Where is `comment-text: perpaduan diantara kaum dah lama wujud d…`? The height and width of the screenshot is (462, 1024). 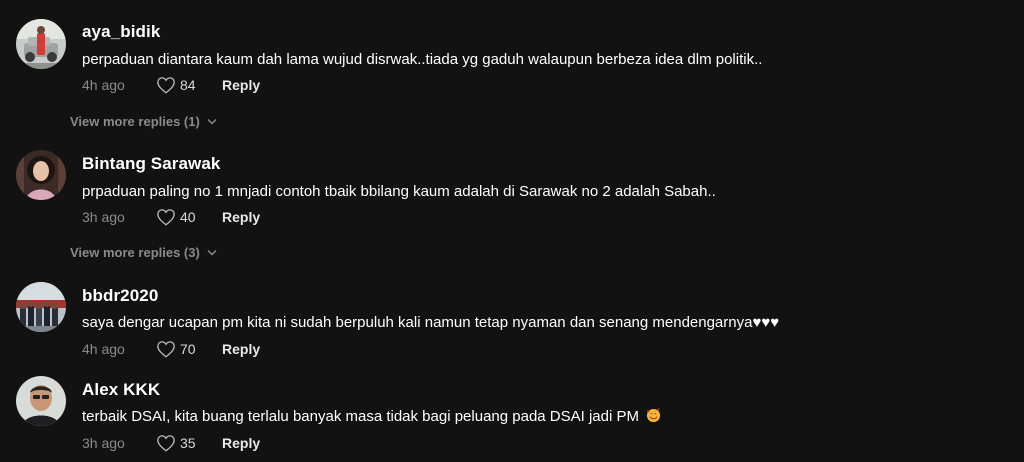
comment-text: perpaduan diantara kaum dah lama wujud d… is located at coordinates (422, 59).